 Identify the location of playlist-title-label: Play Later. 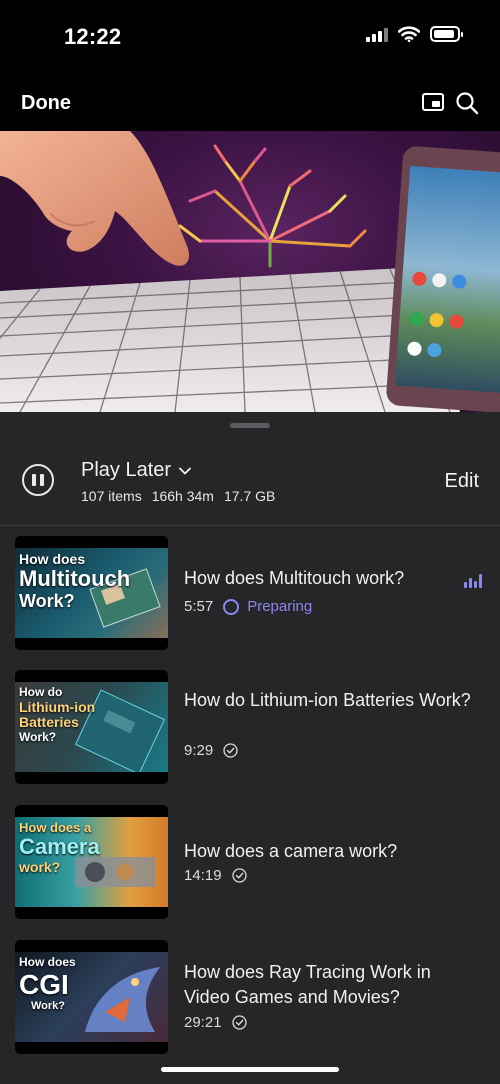
(126, 470).